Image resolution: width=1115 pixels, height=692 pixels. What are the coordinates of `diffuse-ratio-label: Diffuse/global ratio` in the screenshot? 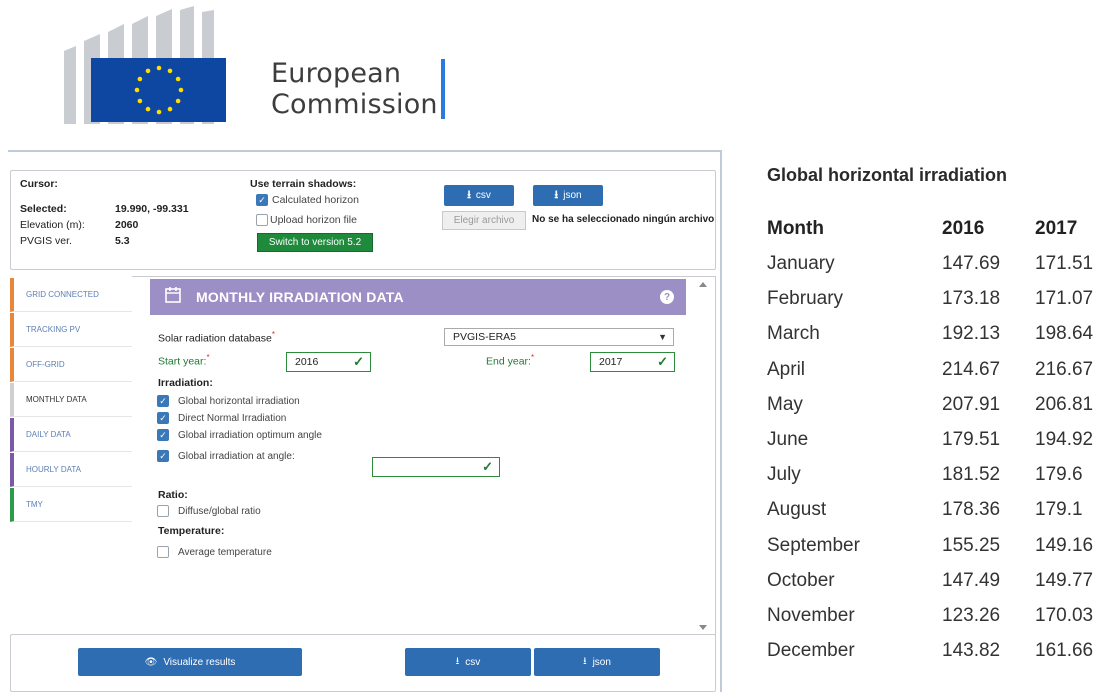 It's located at (219, 511).